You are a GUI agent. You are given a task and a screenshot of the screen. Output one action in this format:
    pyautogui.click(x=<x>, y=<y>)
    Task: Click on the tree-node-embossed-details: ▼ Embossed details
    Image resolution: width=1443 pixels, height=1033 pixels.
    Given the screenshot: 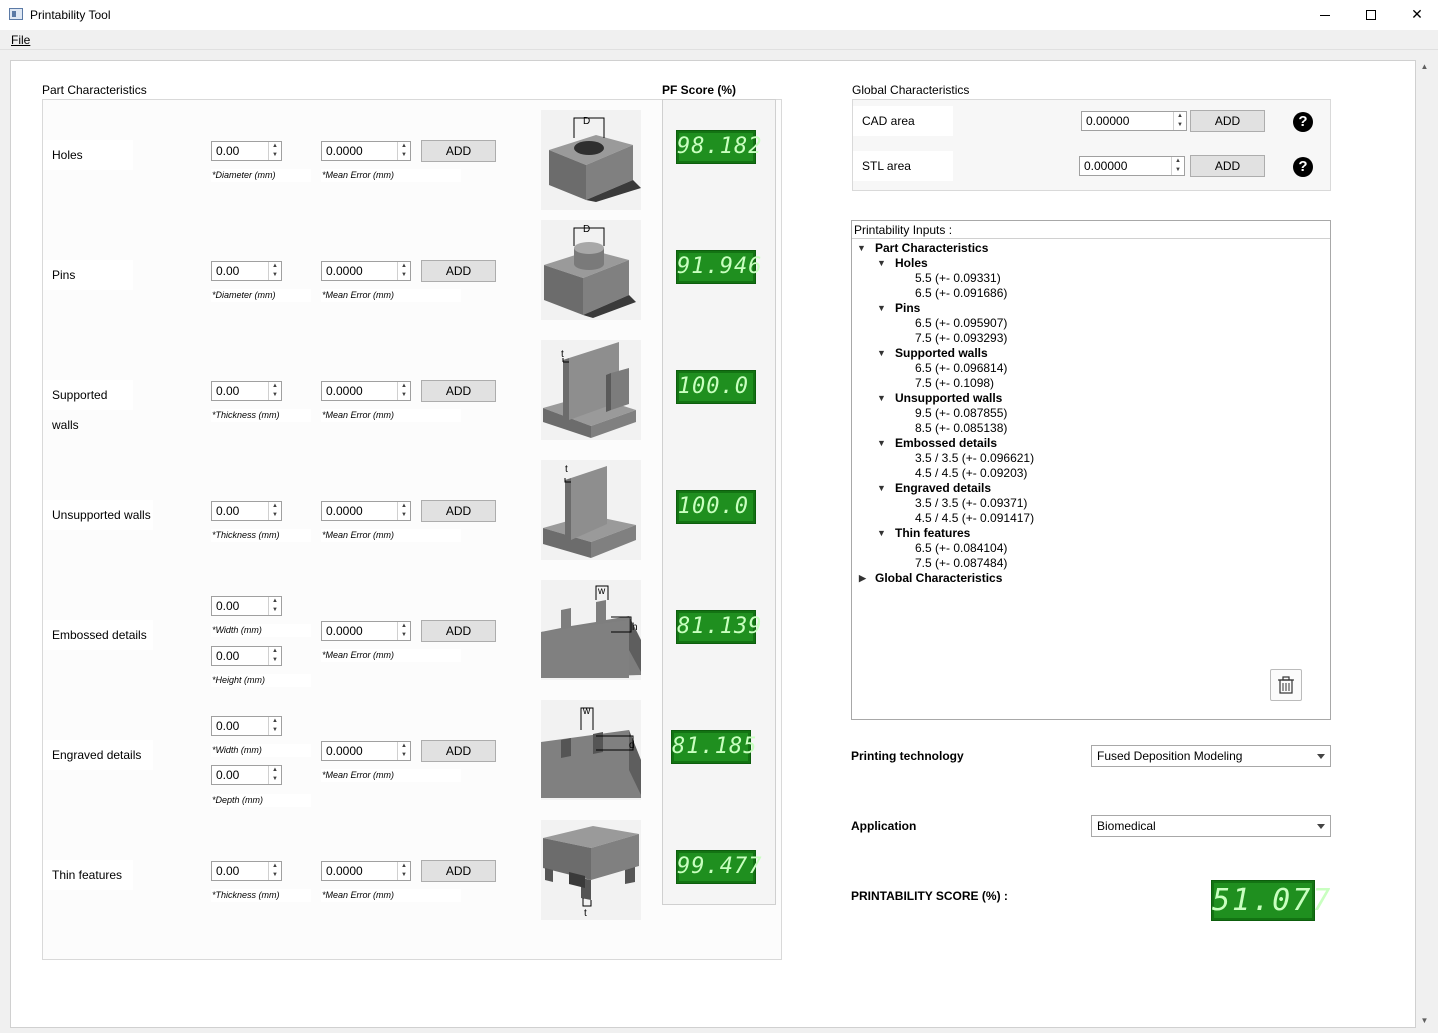 What is the action you would take?
    pyautogui.click(x=937, y=443)
    